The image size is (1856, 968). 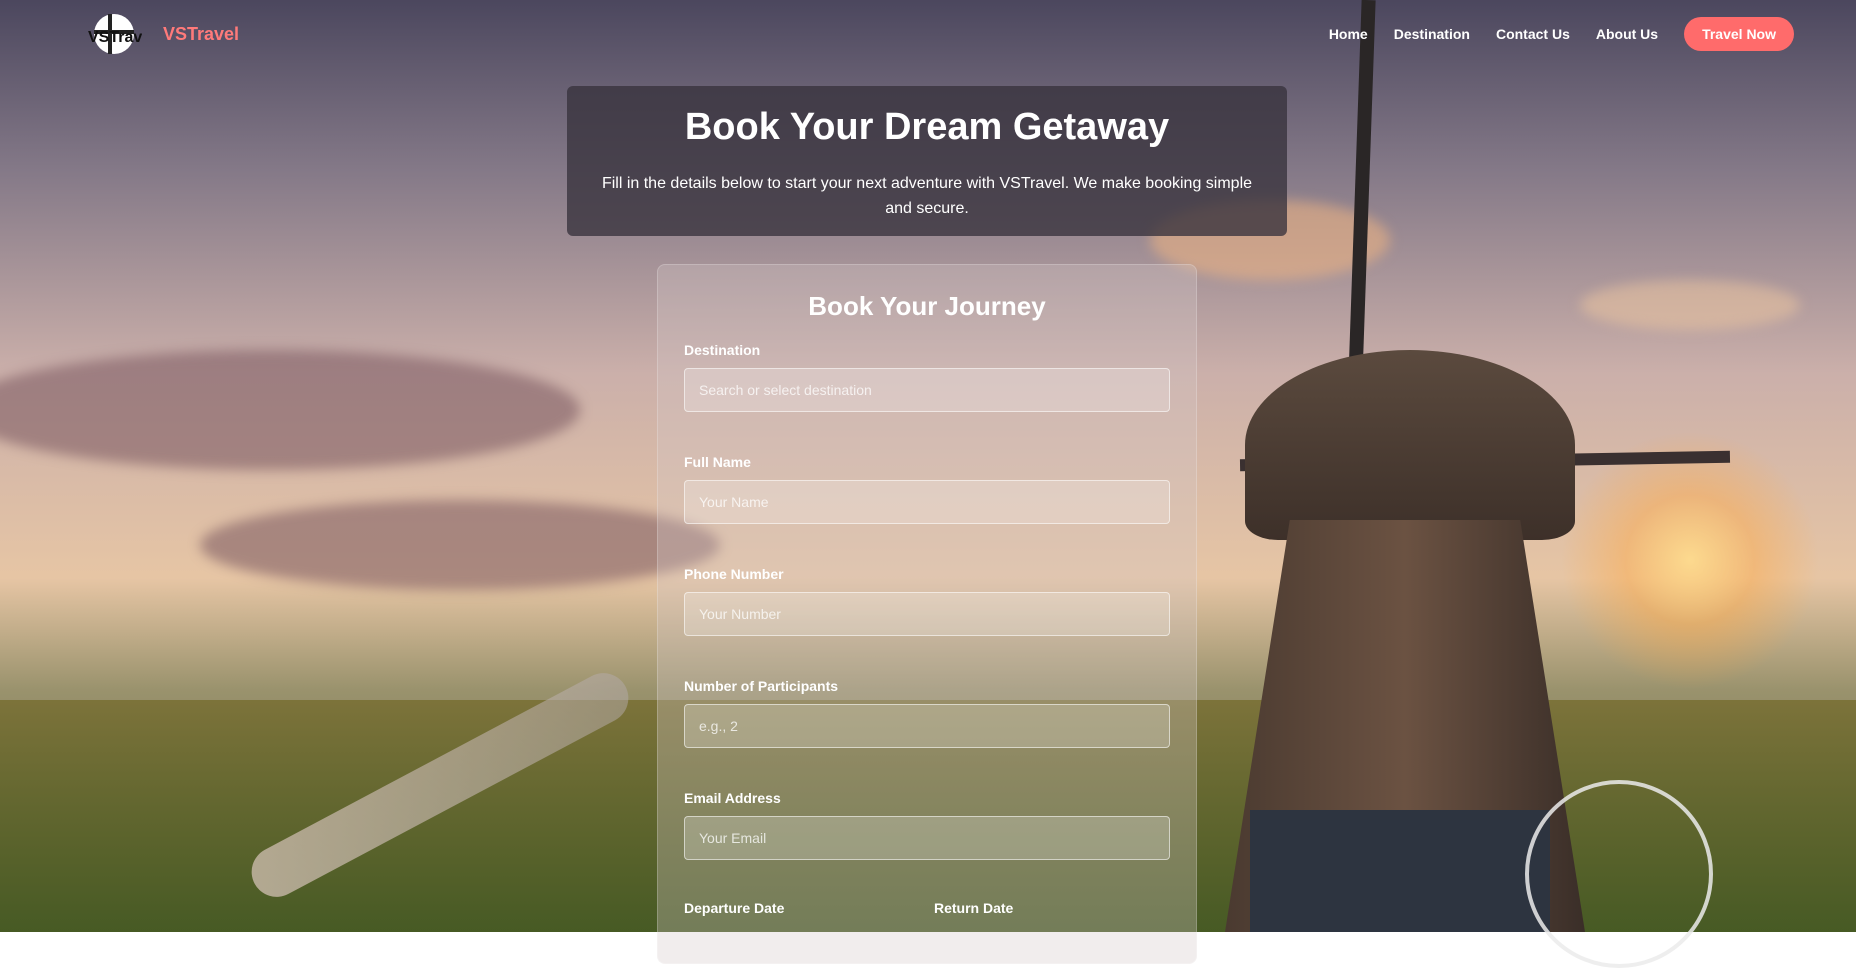 I want to click on email-input, so click(x=927, y=838).